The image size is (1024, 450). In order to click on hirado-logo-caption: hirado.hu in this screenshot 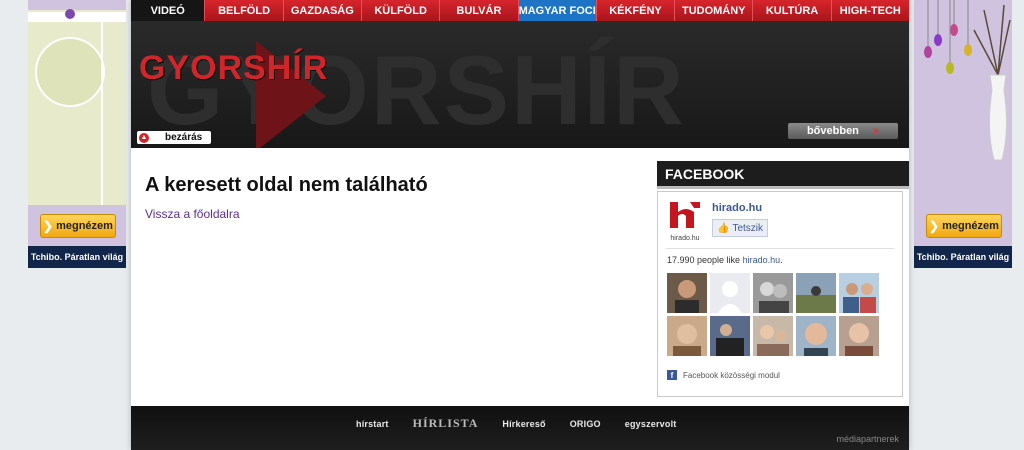, I will do `click(685, 238)`.